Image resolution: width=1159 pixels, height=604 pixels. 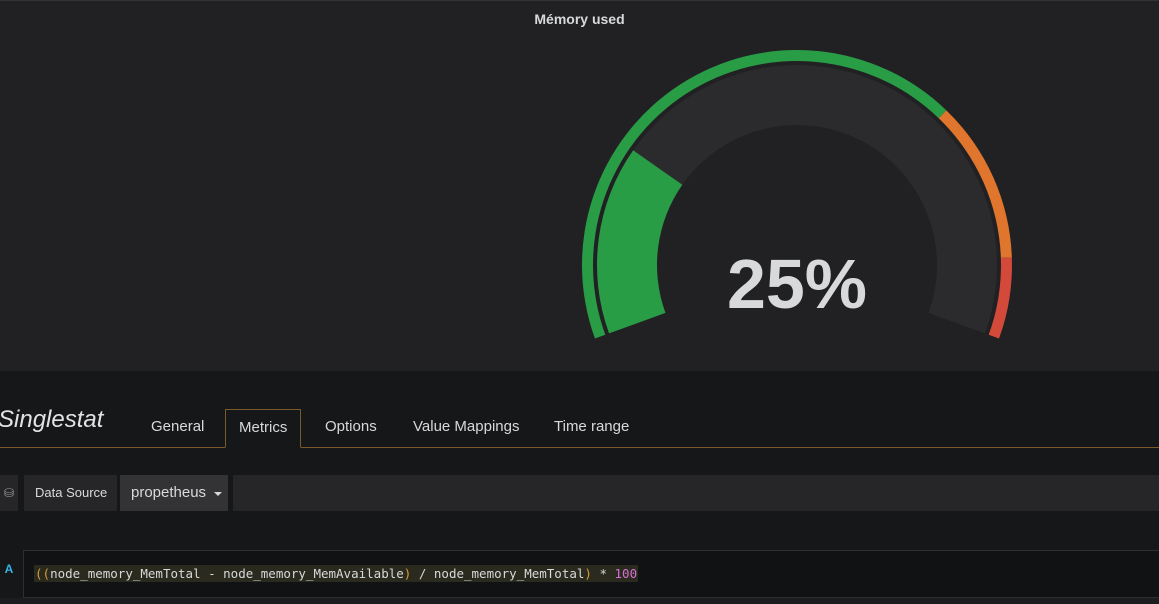 I want to click on query-ref-id: A, so click(x=9, y=574).